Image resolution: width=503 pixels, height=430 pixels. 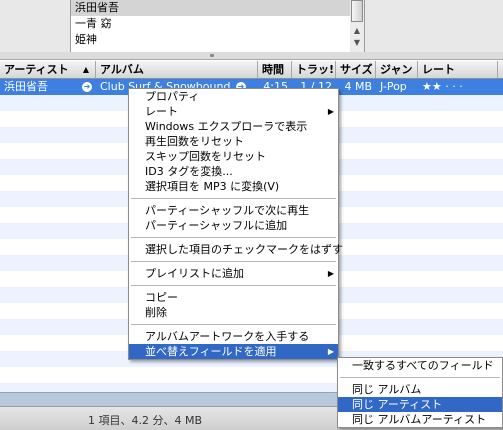 What do you see at coordinates (205, 156) in the screenshot?
I see `context-menu-item-label: スキップ回数をリセット` at bounding box center [205, 156].